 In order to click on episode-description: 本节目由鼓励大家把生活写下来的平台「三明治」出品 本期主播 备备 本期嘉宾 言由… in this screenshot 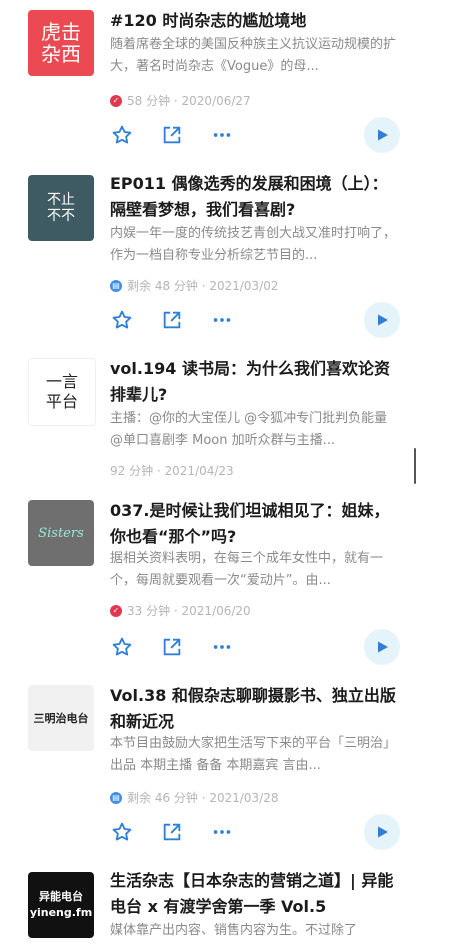, I will do `click(253, 754)`.